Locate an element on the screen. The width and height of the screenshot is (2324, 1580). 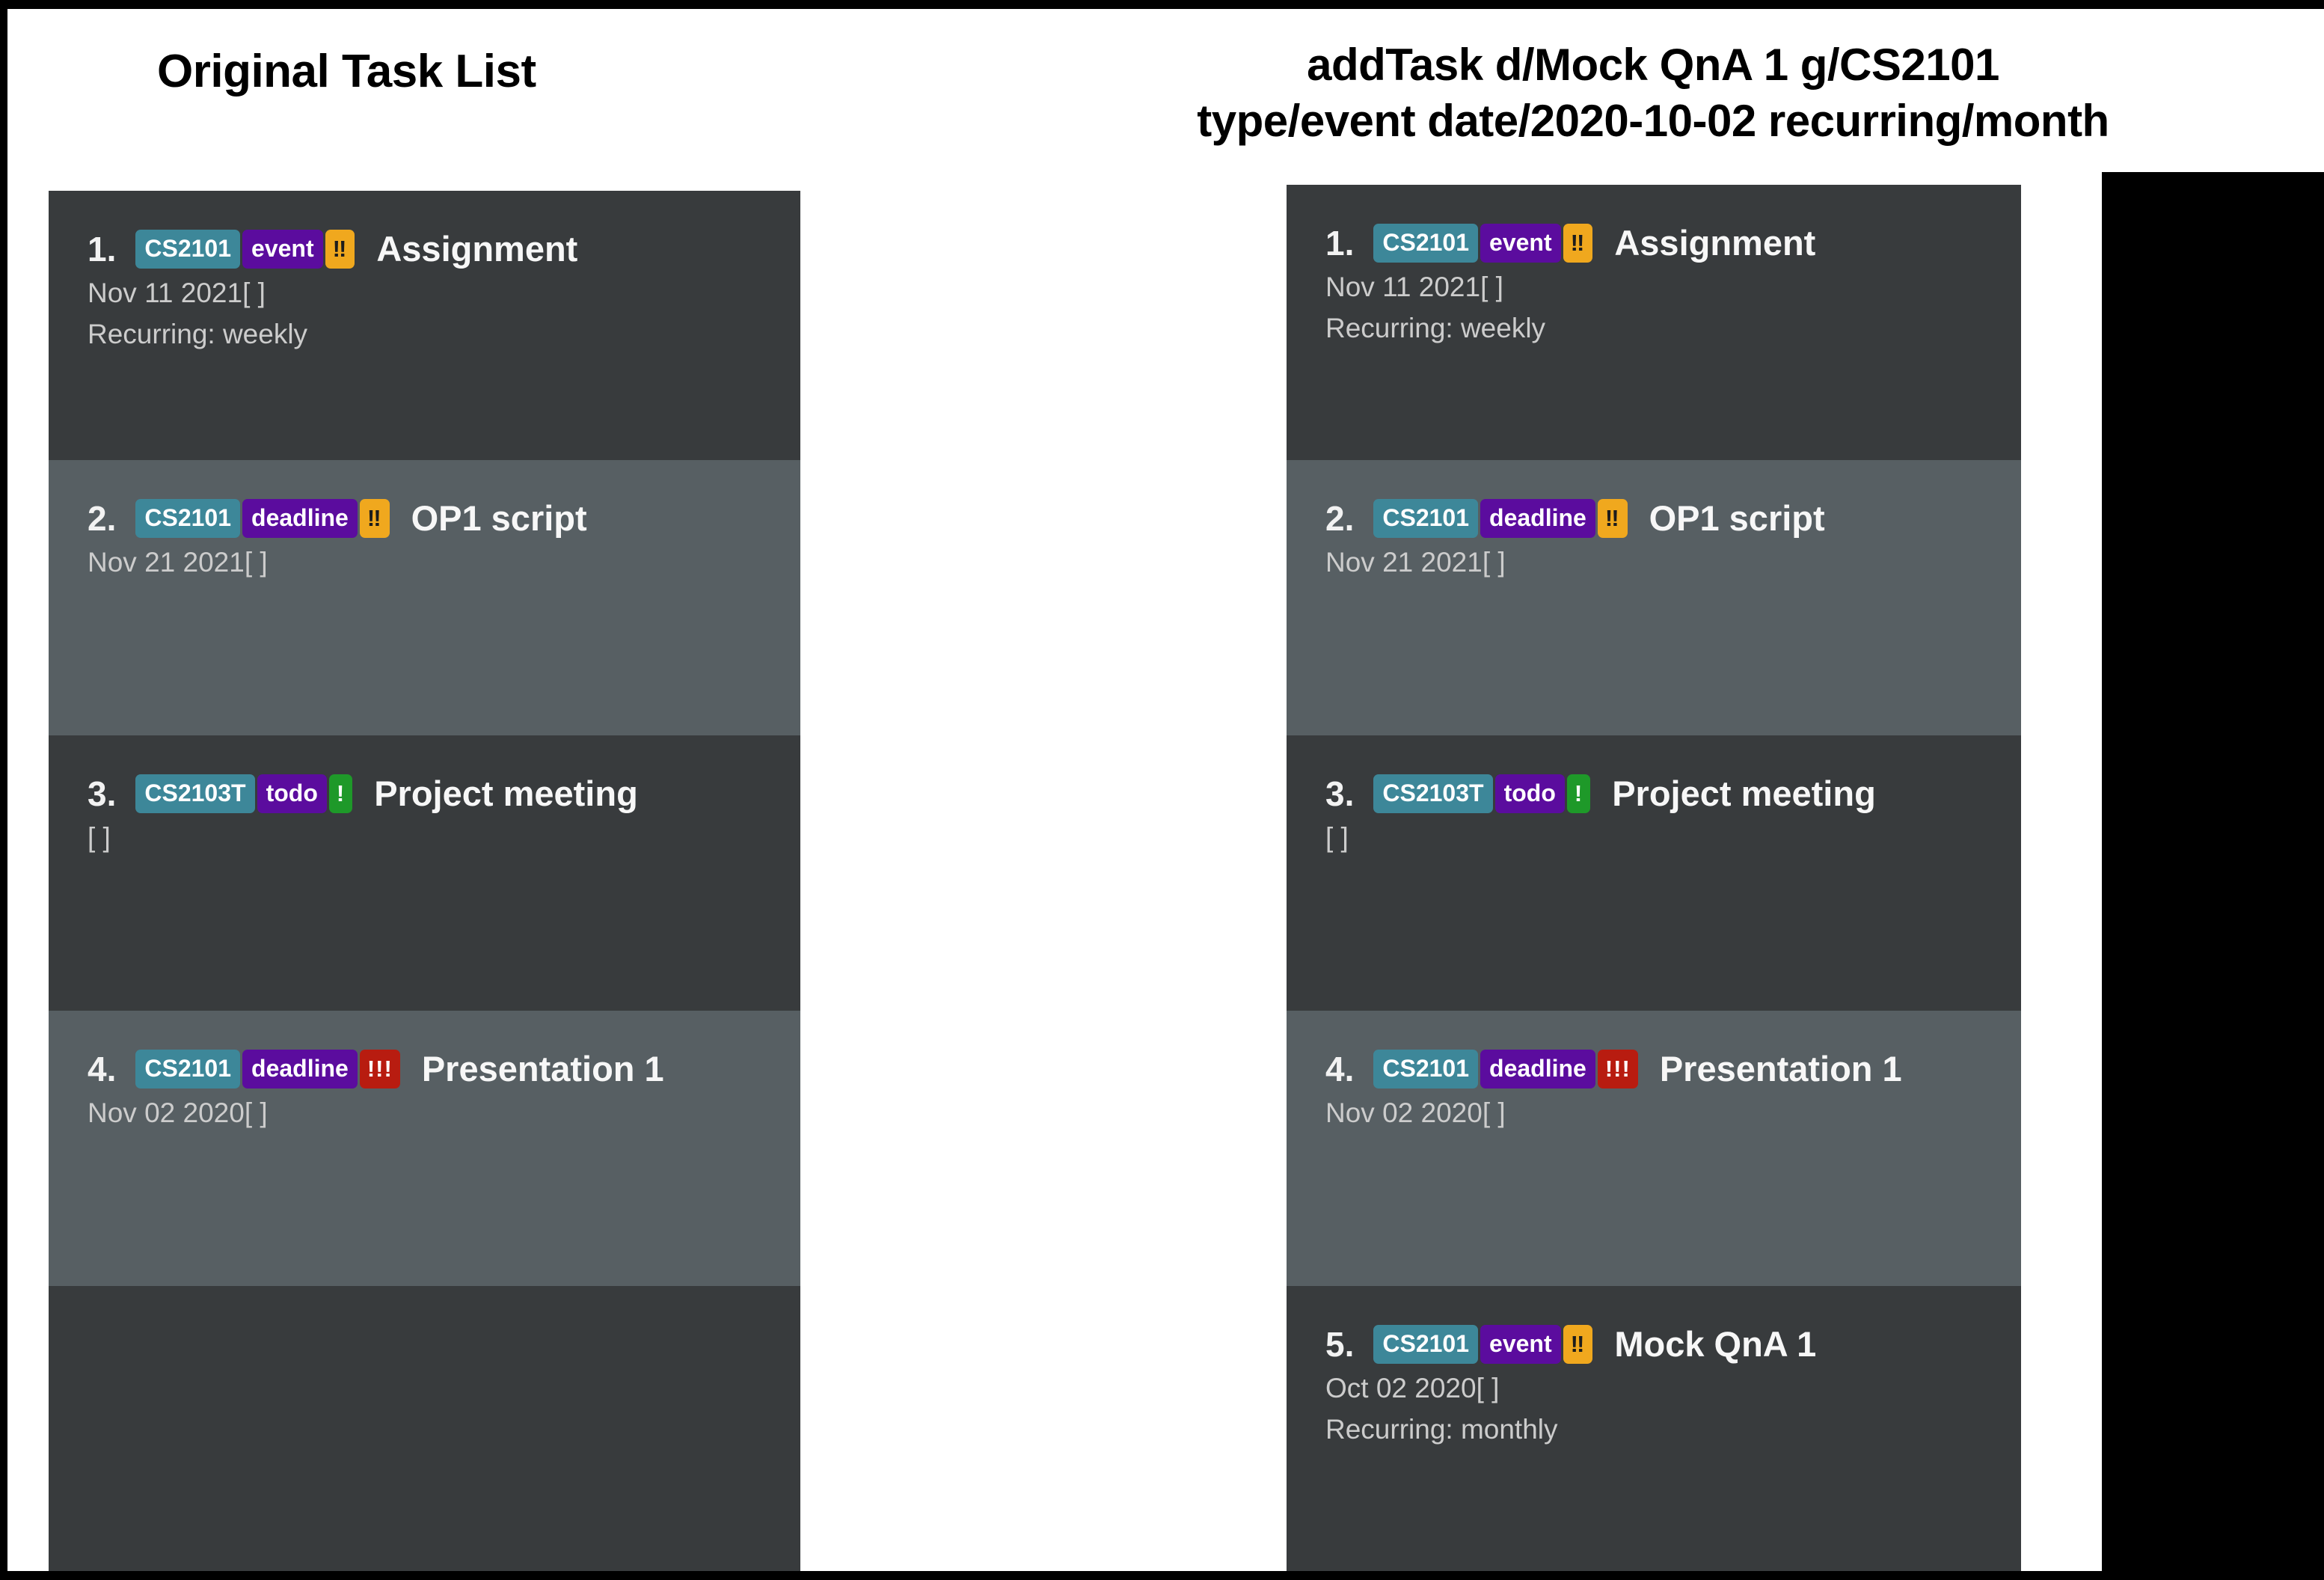
task-title: Mock QnA 1 is located at coordinates (1716, 1344).